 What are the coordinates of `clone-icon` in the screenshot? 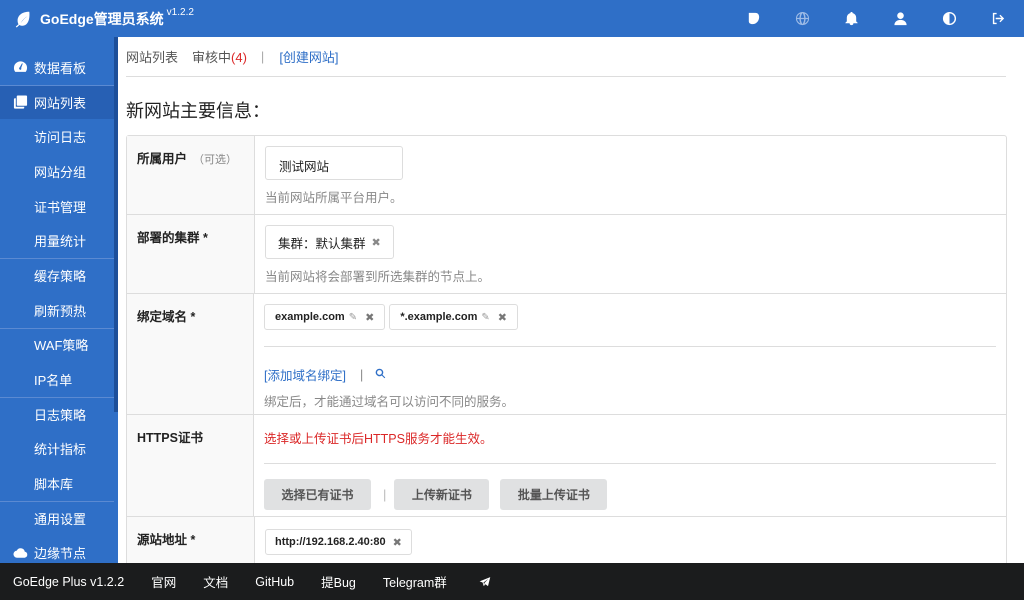 It's located at (20, 102).